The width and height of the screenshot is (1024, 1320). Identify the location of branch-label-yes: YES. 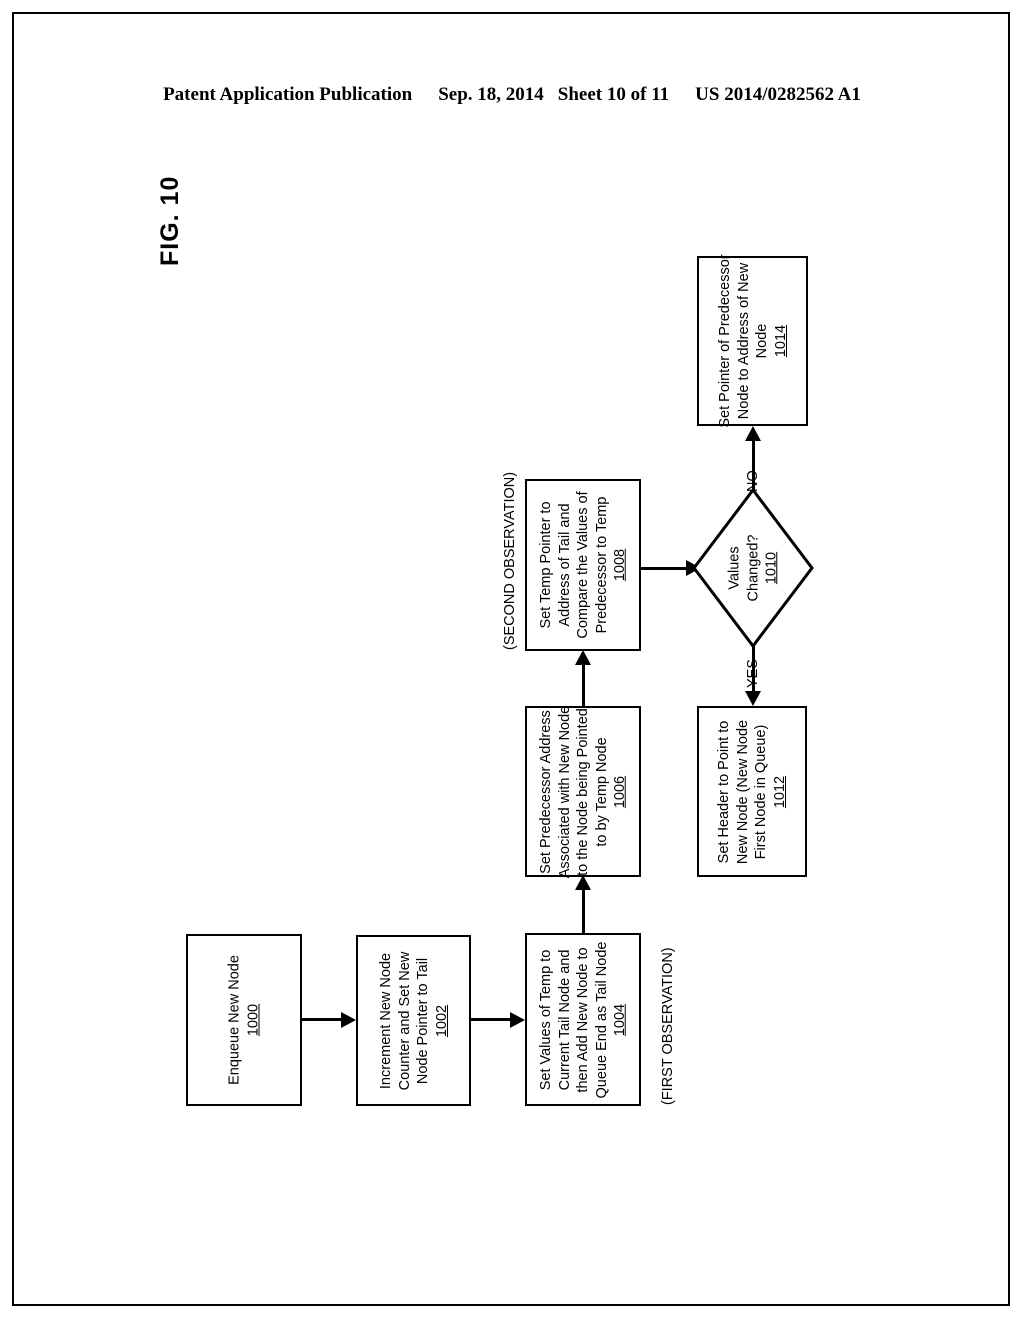
(753, 673).